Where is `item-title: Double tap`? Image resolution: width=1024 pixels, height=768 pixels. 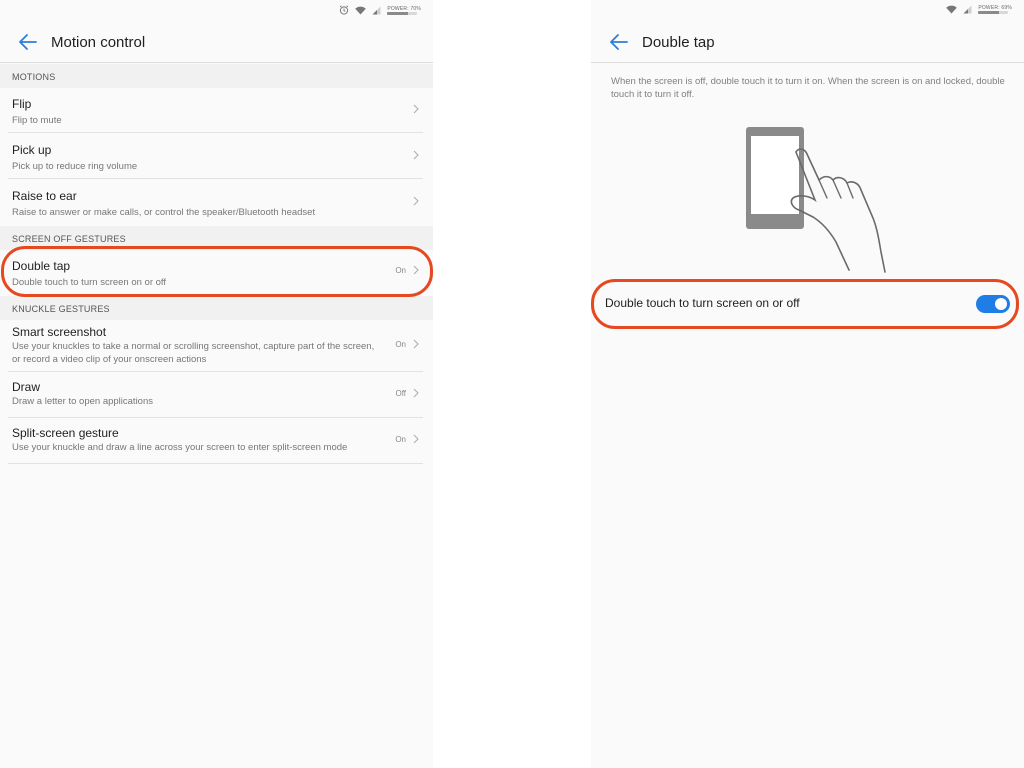 item-title: Double tap is located at coordinates (41, 266).